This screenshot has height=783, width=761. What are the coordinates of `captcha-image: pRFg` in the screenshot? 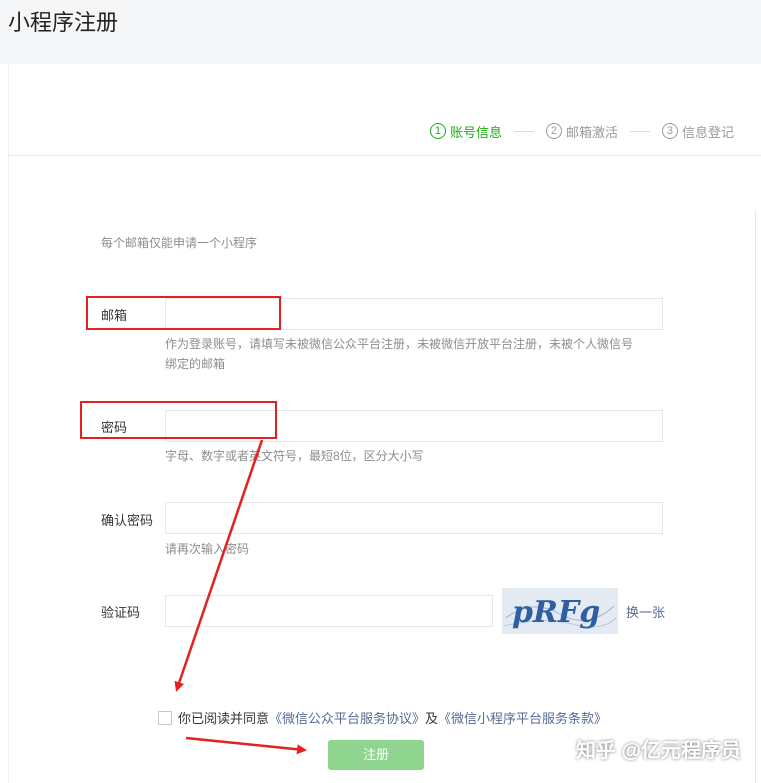 It's located at (560, 611).